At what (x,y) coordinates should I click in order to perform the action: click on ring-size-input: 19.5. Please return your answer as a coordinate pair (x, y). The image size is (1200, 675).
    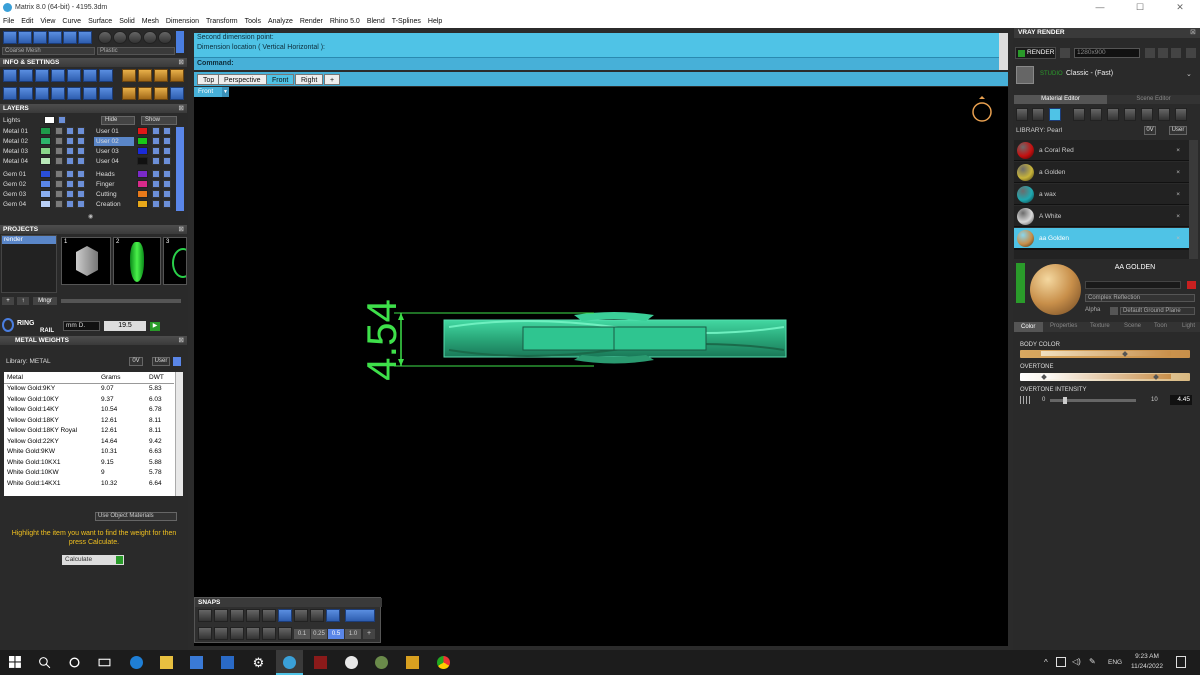
    Looking at the image, I should click on (125, 326).